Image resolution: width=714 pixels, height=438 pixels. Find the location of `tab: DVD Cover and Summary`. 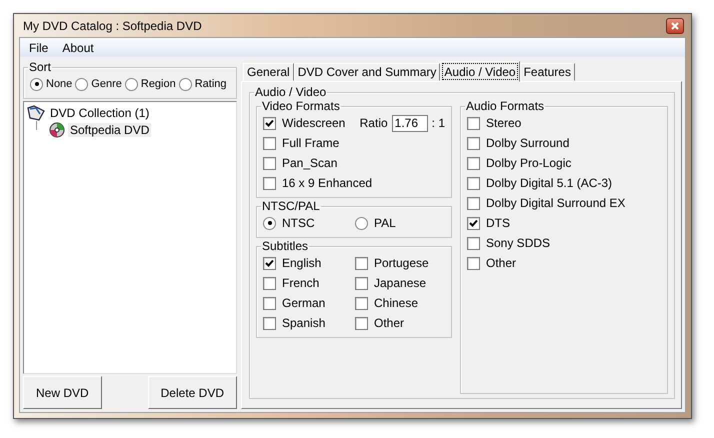

tab: DVD Cover and Summary is located at coordinates (367, 72).